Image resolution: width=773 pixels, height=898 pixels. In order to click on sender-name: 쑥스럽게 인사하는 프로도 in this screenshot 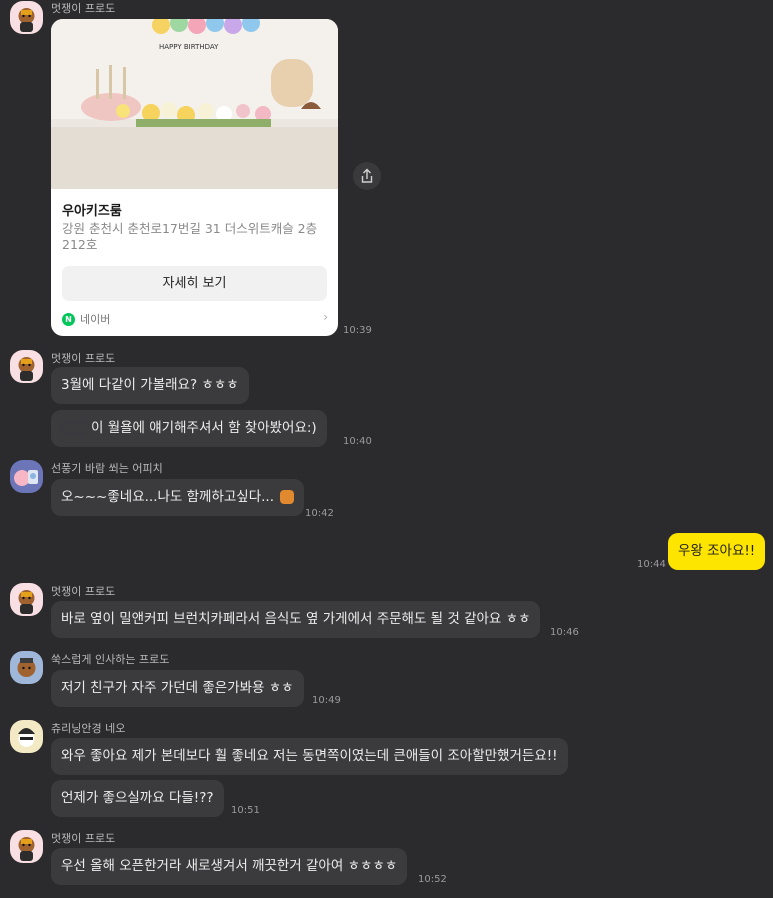, I will do `click(110, 659)`.